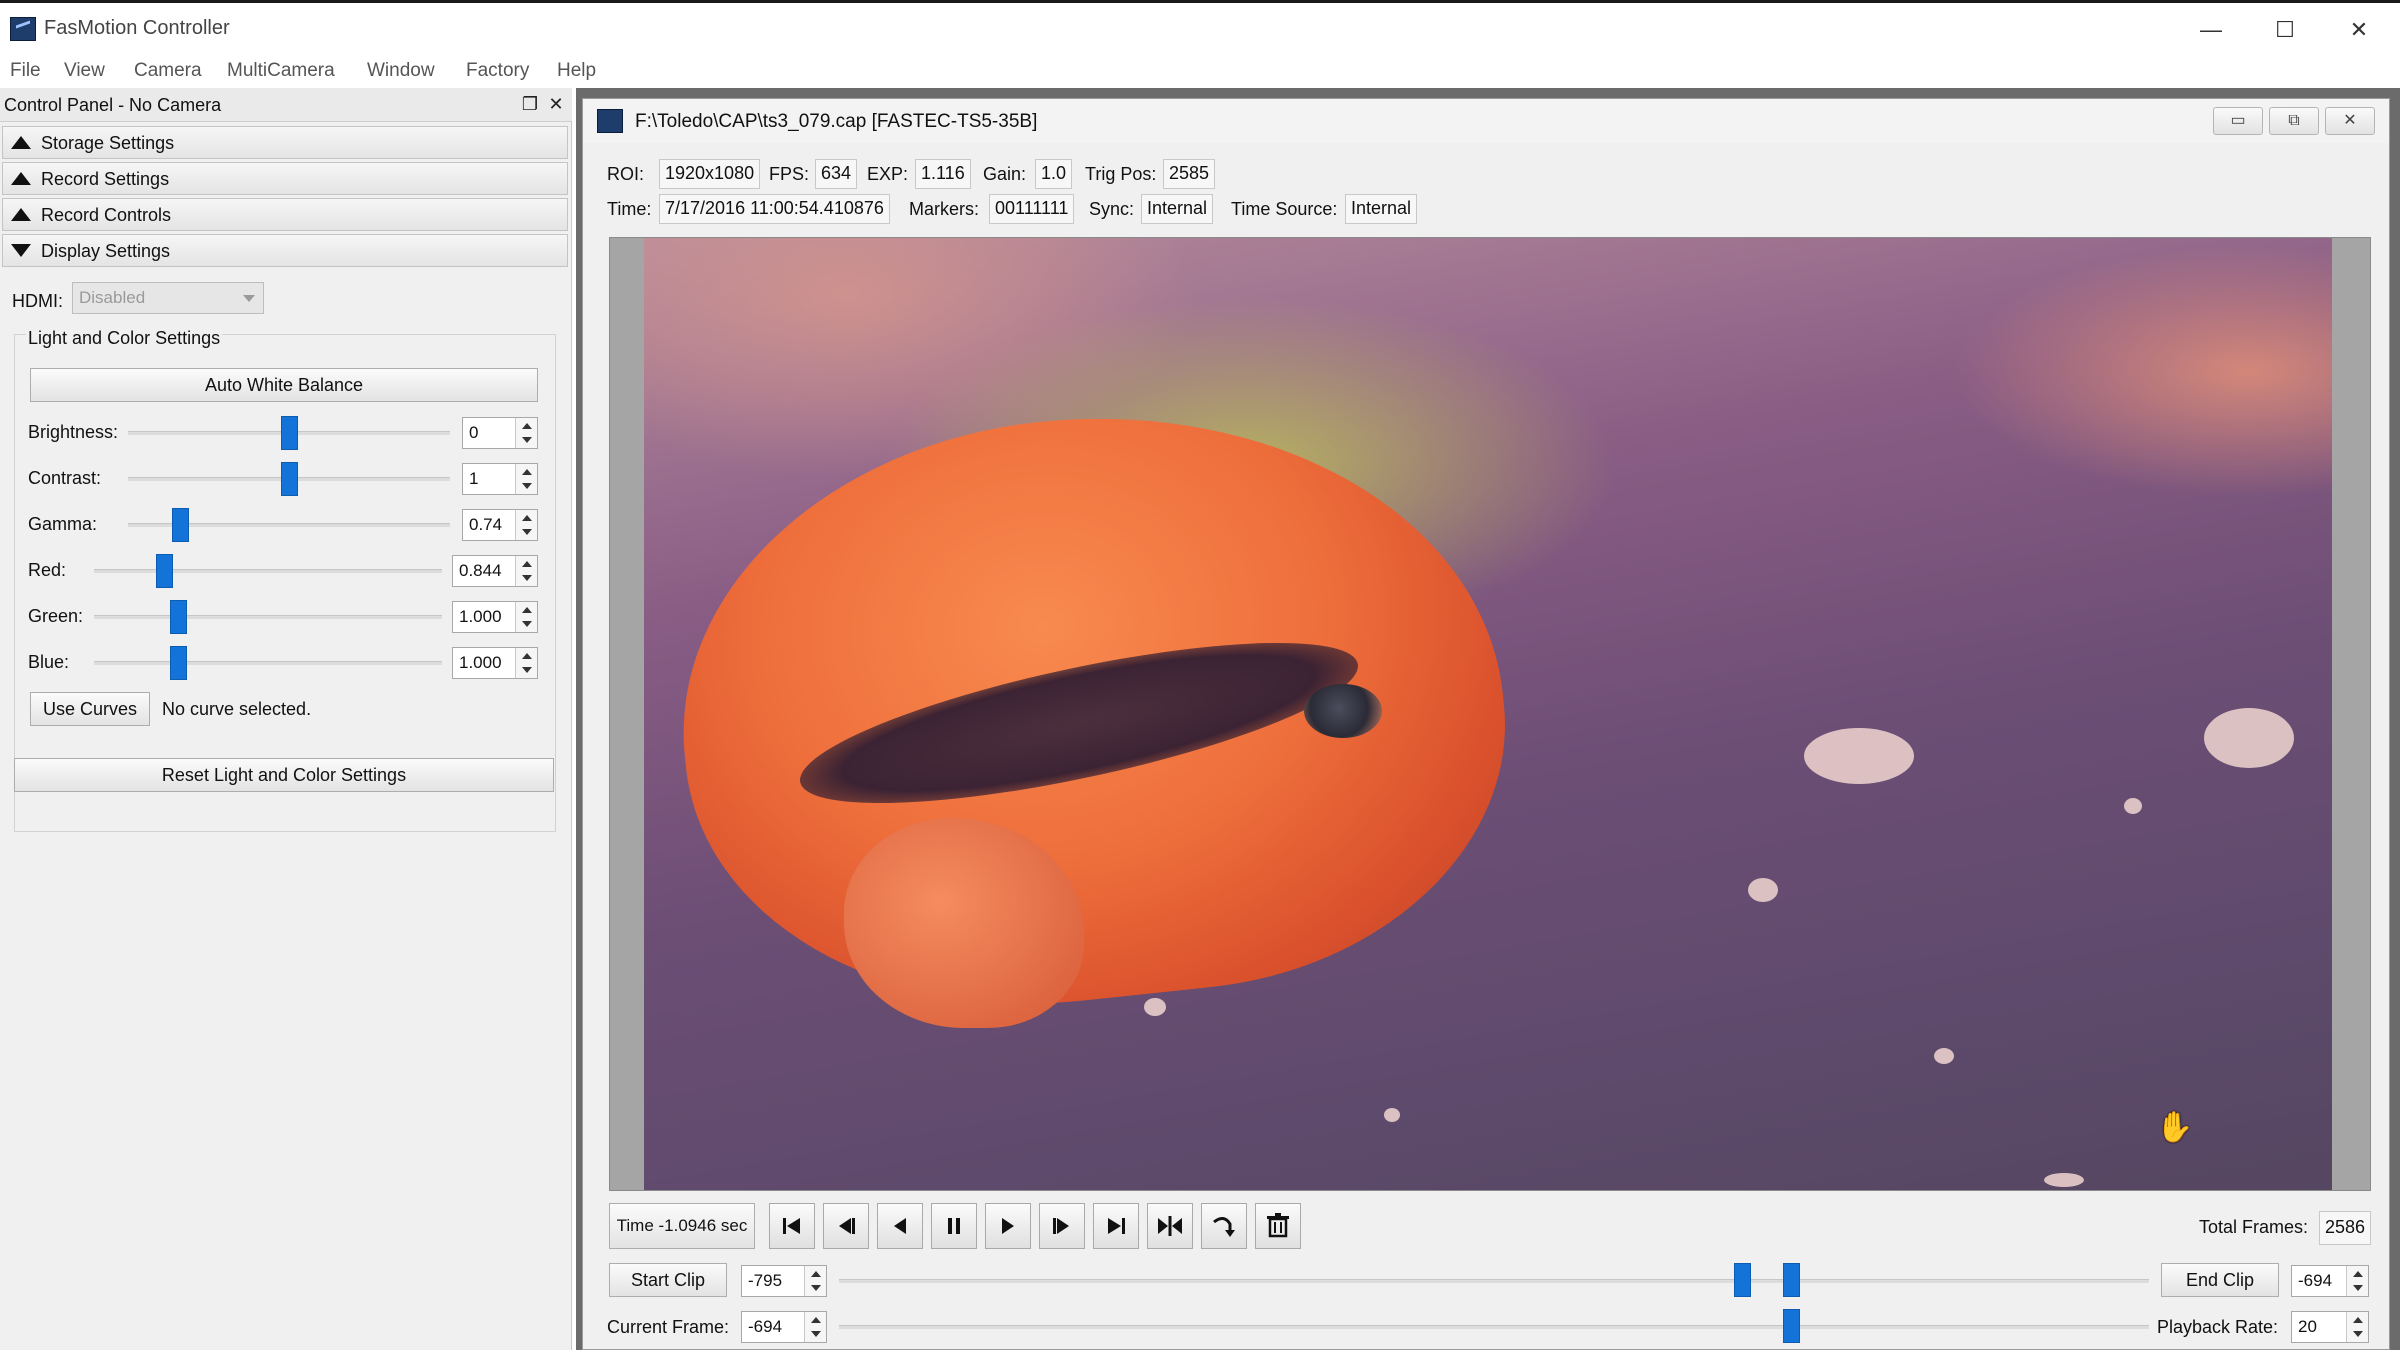 Image resolution: width=2400 pixels, height=1350 pixels. Describe the element at coordinates (900, 1226) in the screenshot. I see `play-reverse-button` at that location.